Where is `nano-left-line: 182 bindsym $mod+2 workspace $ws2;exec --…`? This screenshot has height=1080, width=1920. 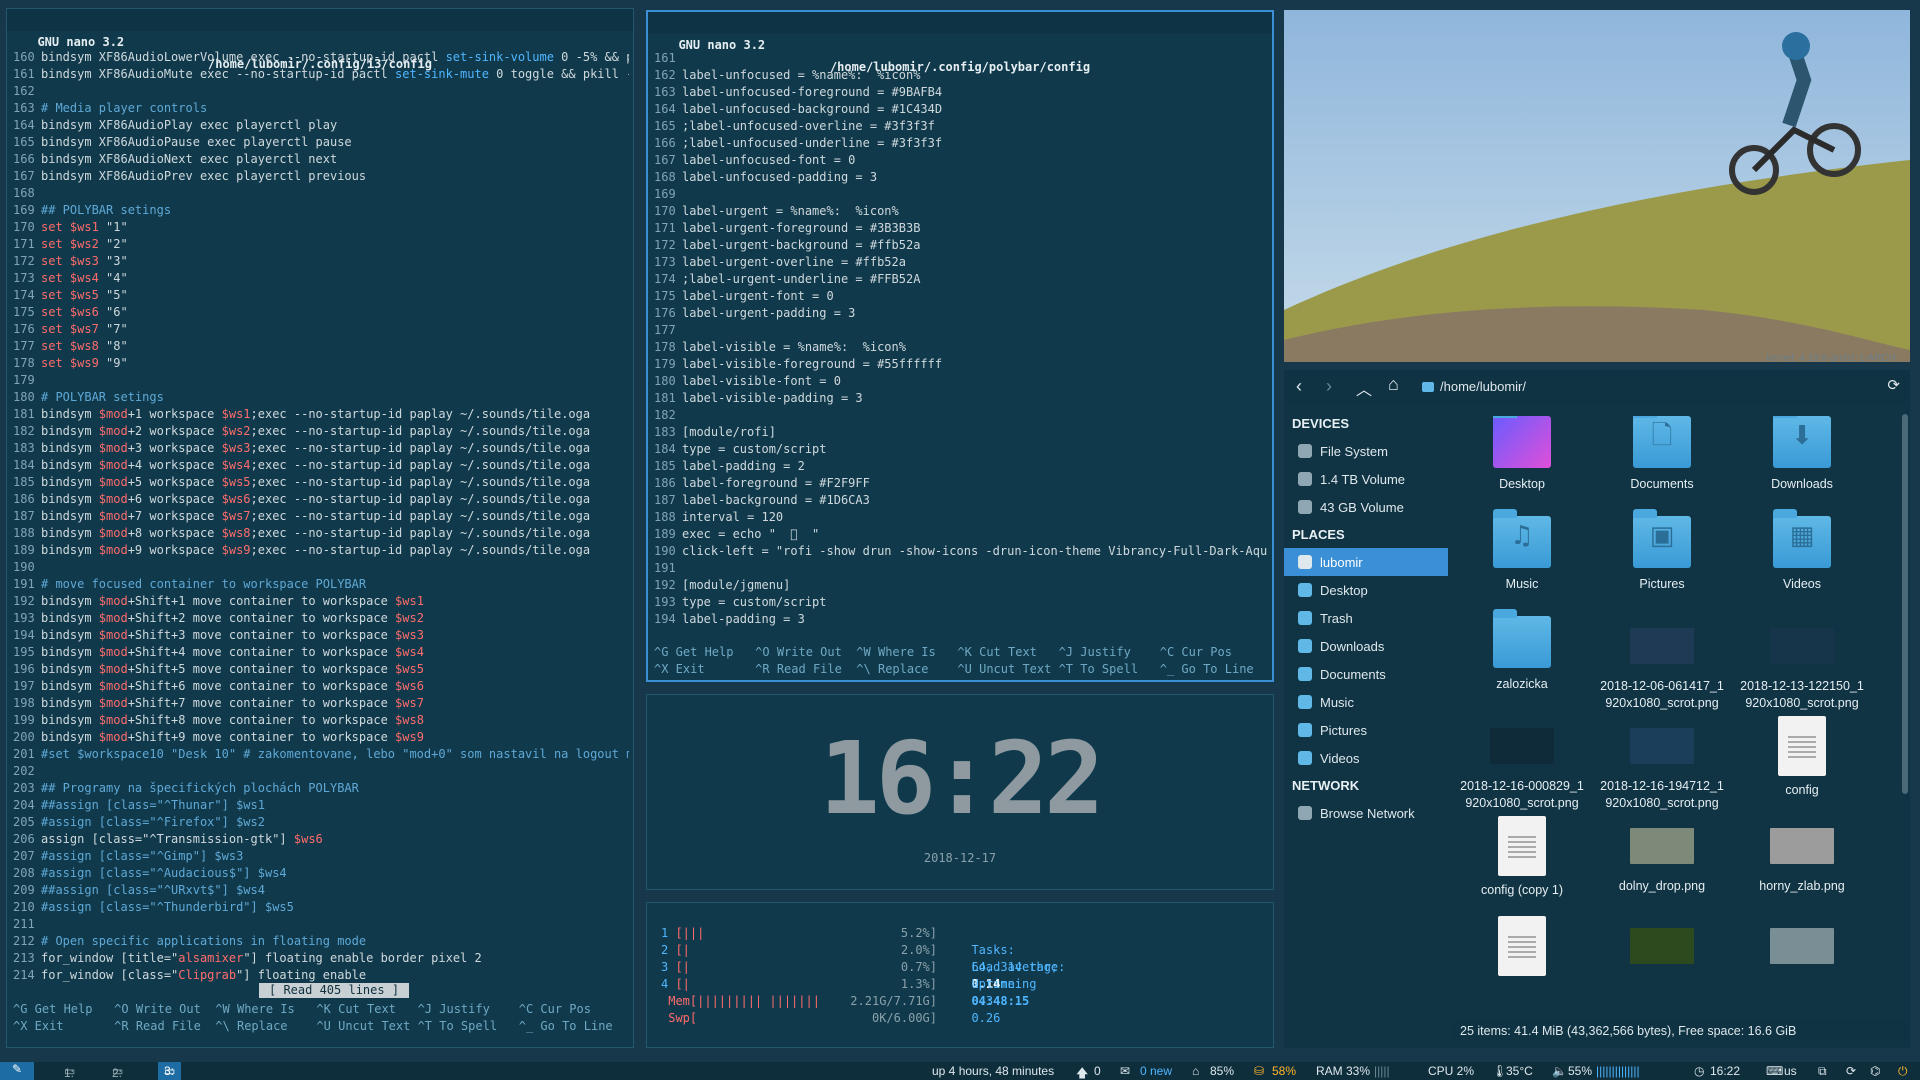 nano-left-line: 182 bindsym $mod+2 workspace $ws2;exec --… is located at coordinates (321, 431).